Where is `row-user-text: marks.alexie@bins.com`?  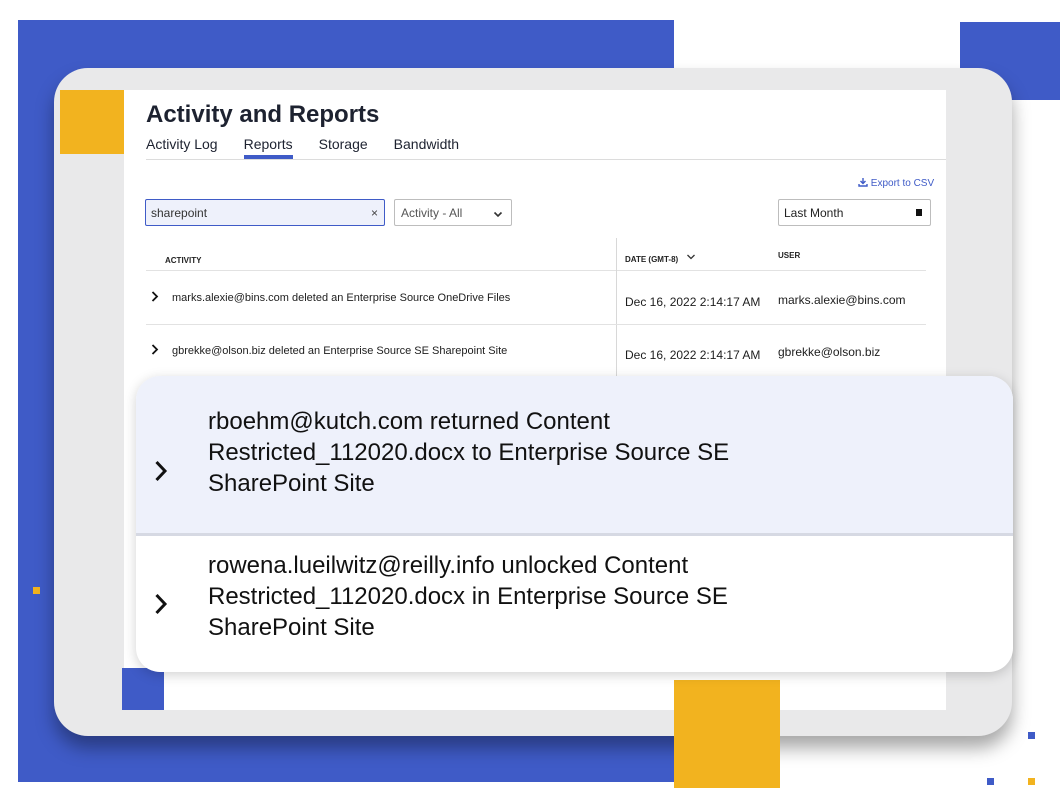
row-user-text: marks.alexie@bins.com is located at coordinates (842, 300).